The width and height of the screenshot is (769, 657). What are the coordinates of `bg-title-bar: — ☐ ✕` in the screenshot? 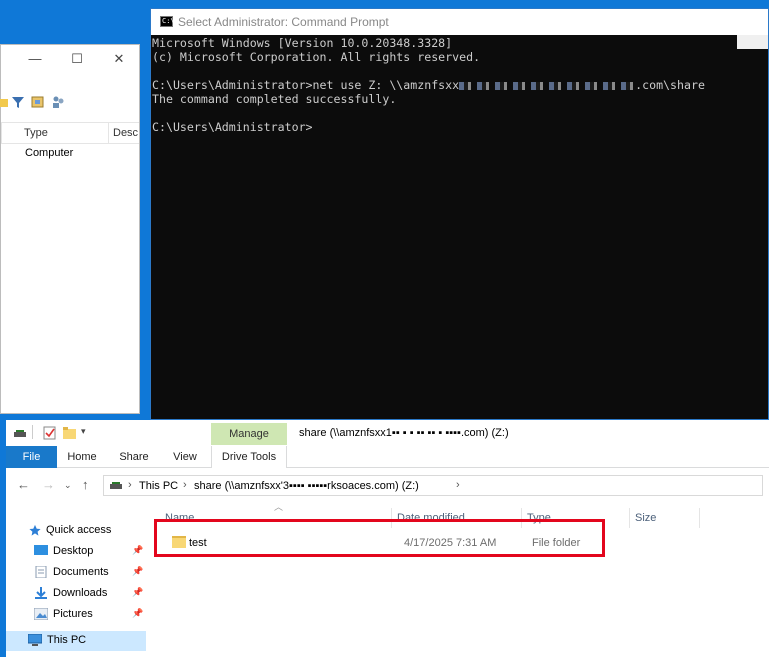 It's located at (70, 60).